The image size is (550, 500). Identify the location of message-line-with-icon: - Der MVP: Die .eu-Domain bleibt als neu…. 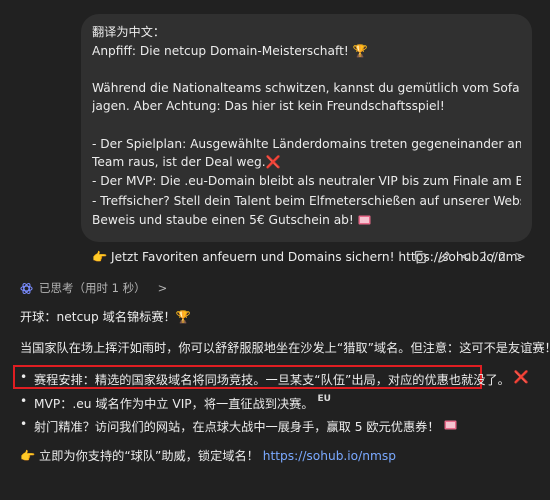
(306, 182).